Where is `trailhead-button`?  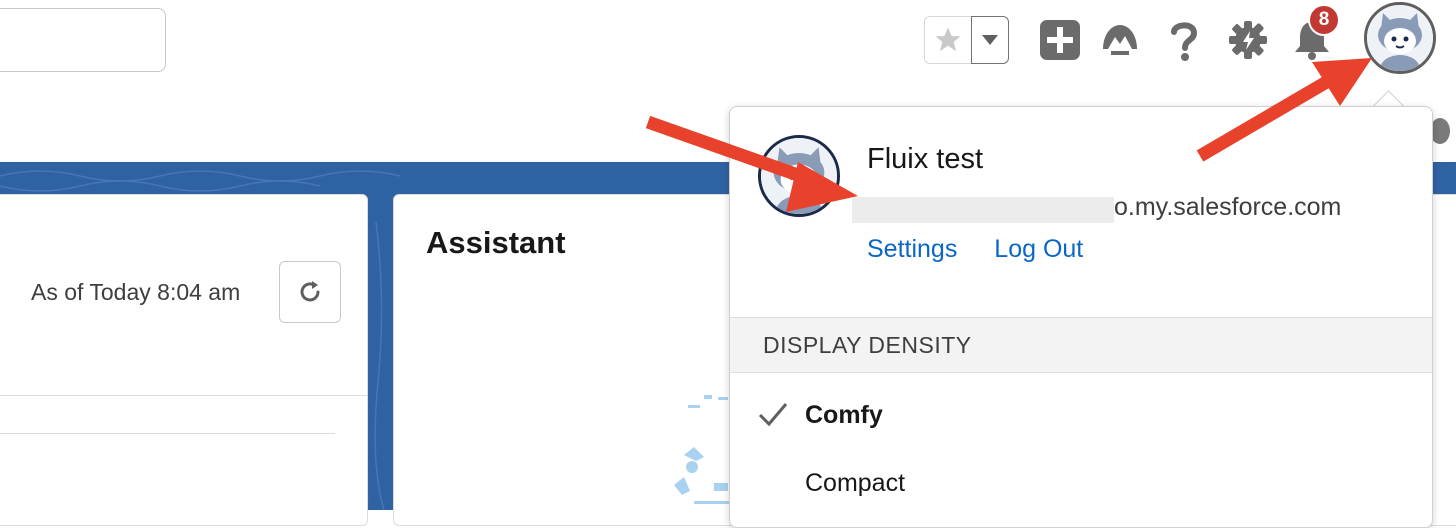
trailhead-button is located at coordinates (1120, 40).